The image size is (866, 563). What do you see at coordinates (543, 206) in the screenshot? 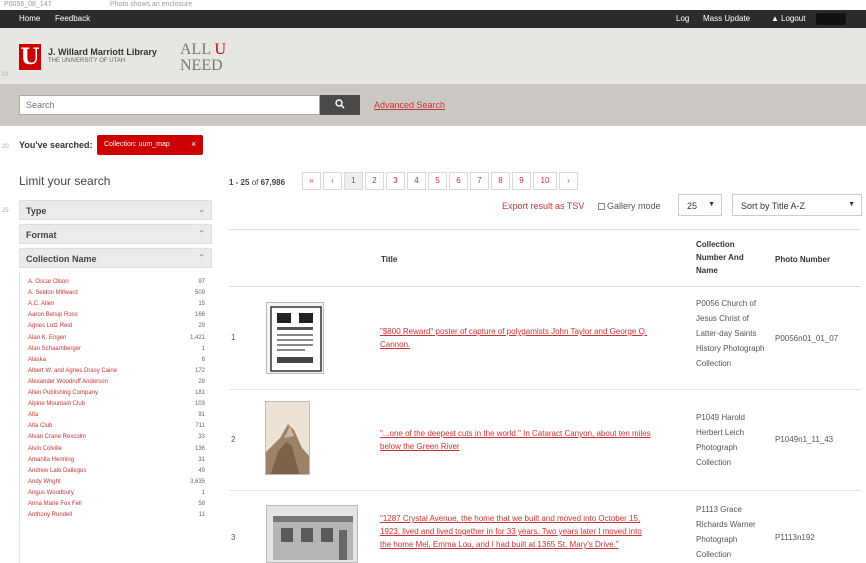
I see `export-tsv-link: Export result as TSV` at bounding box center [543, 206].